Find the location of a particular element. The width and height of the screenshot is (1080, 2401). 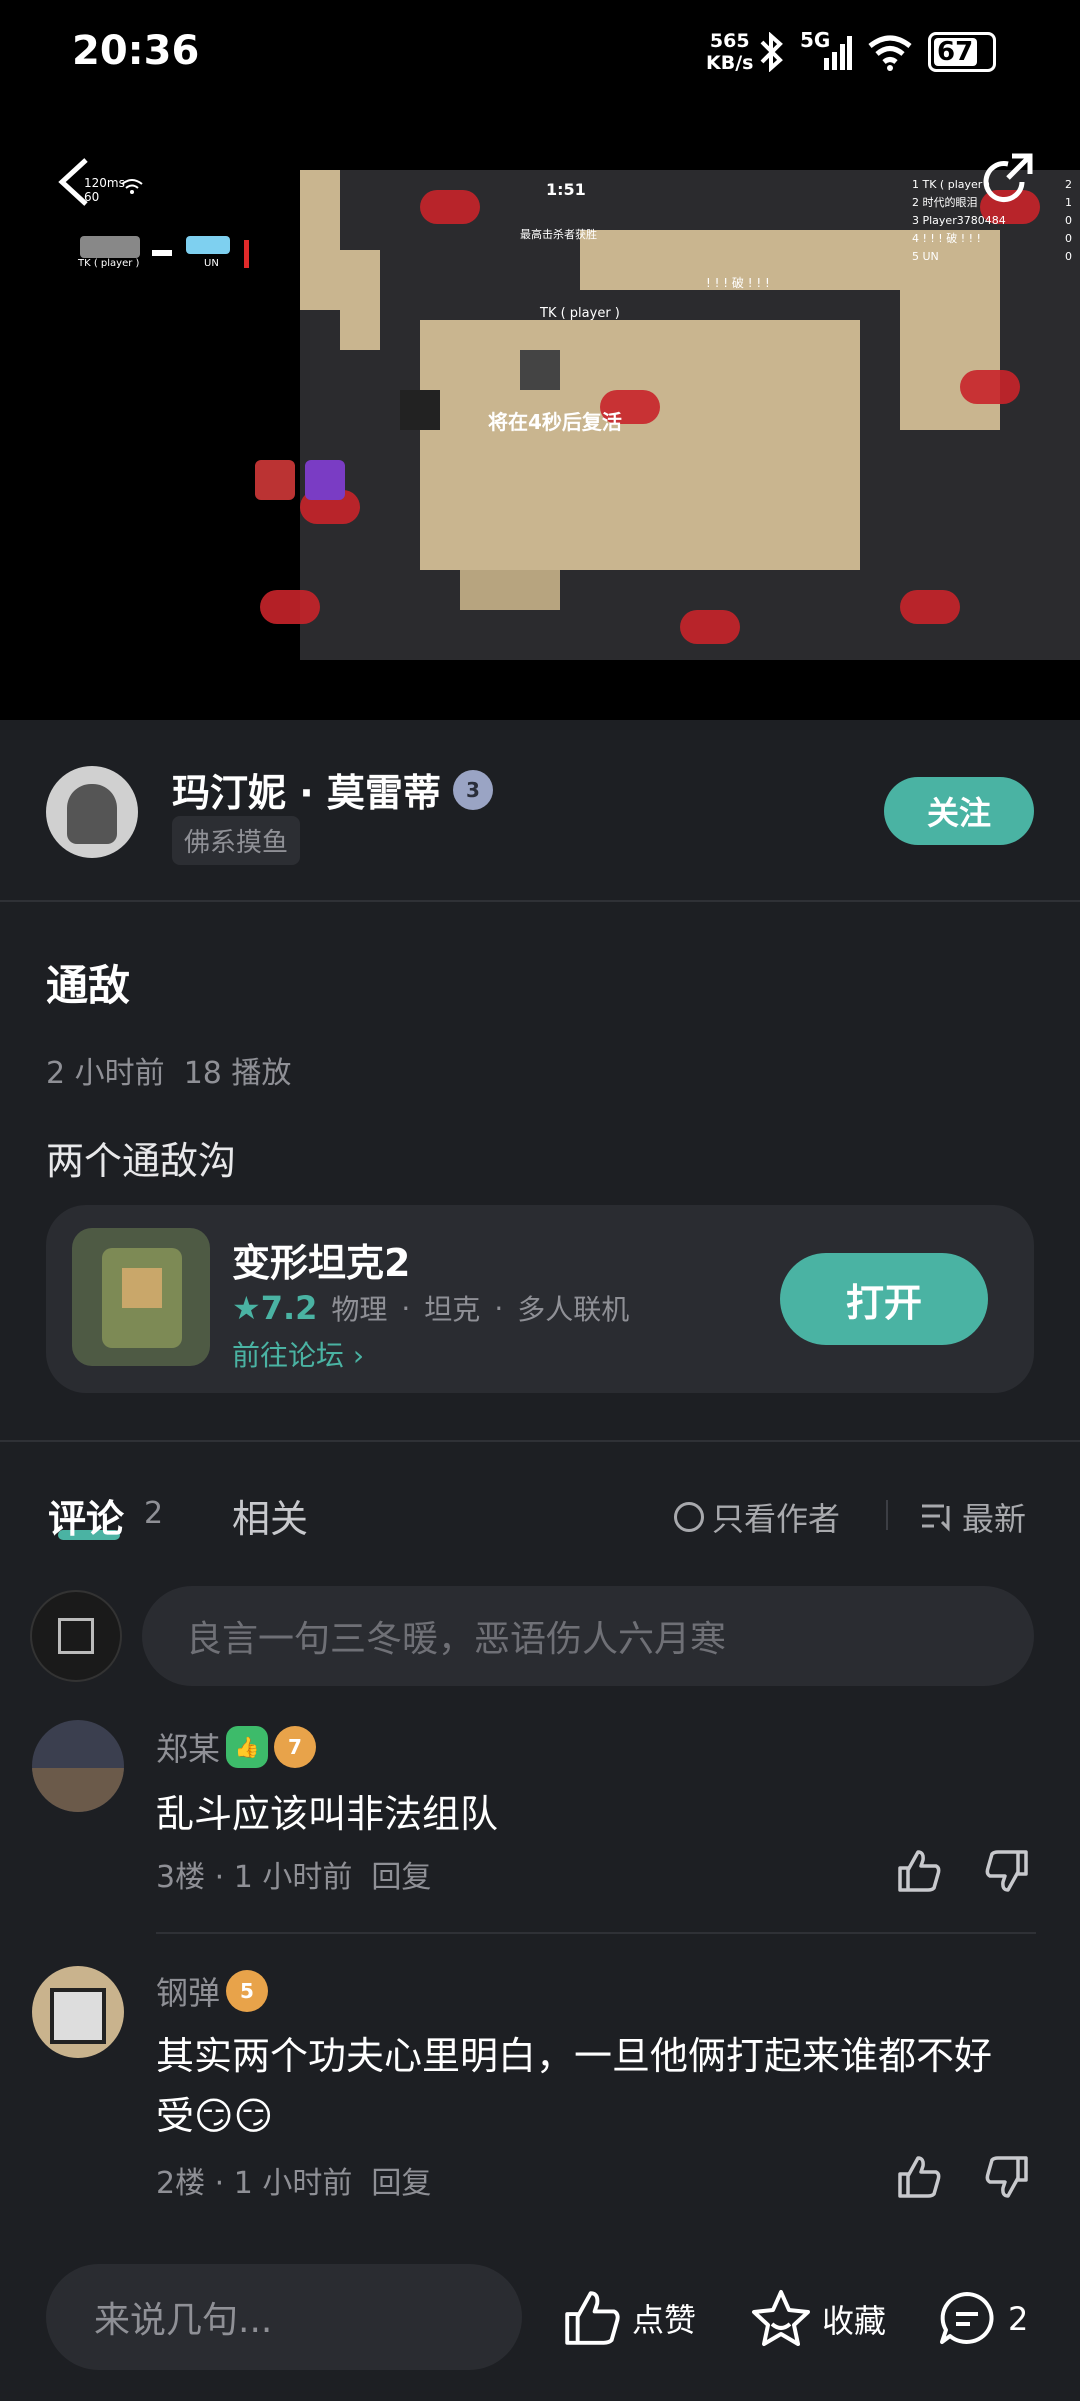

post-body: 两个通敌沟 is located at coordinates (141, 1161).